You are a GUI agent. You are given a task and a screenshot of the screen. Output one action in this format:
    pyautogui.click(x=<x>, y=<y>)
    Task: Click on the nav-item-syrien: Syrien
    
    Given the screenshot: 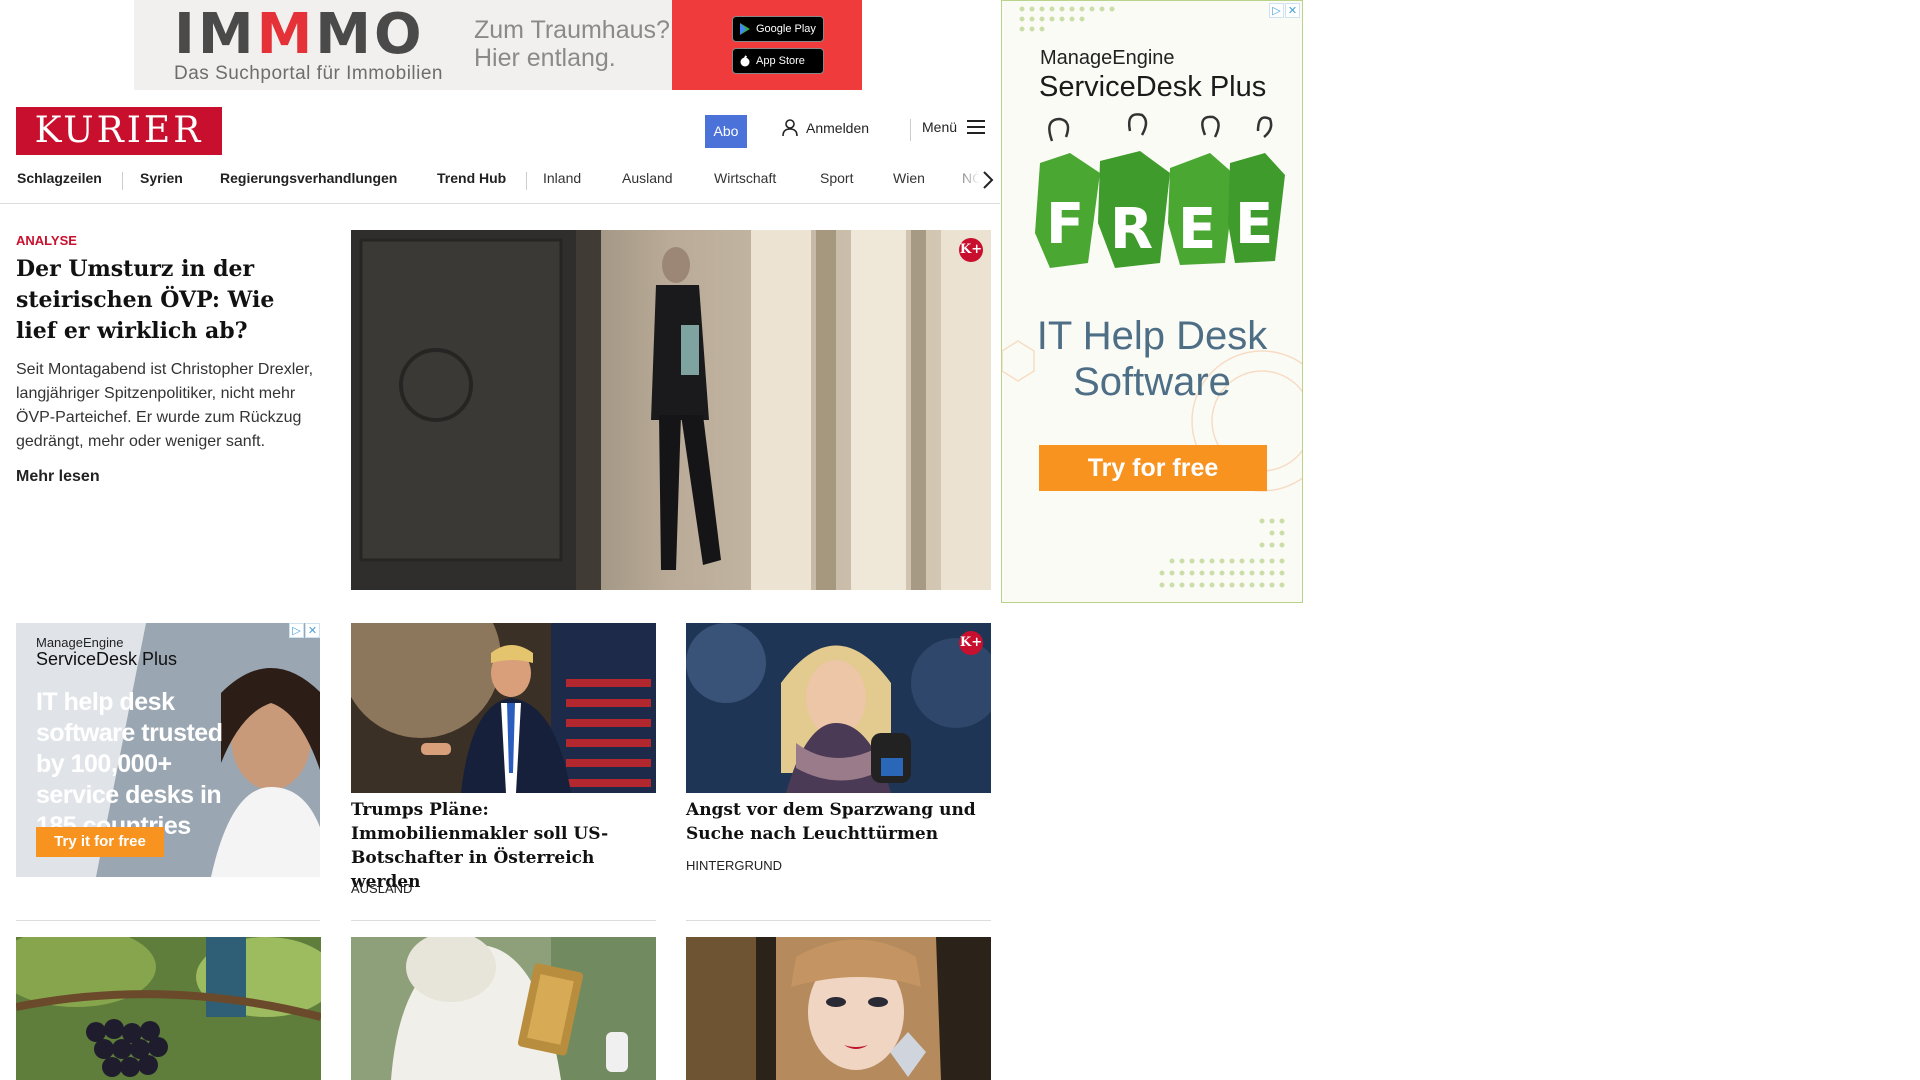 What is the action you would take?
    pyautogui.click(x=161, y=178)
    